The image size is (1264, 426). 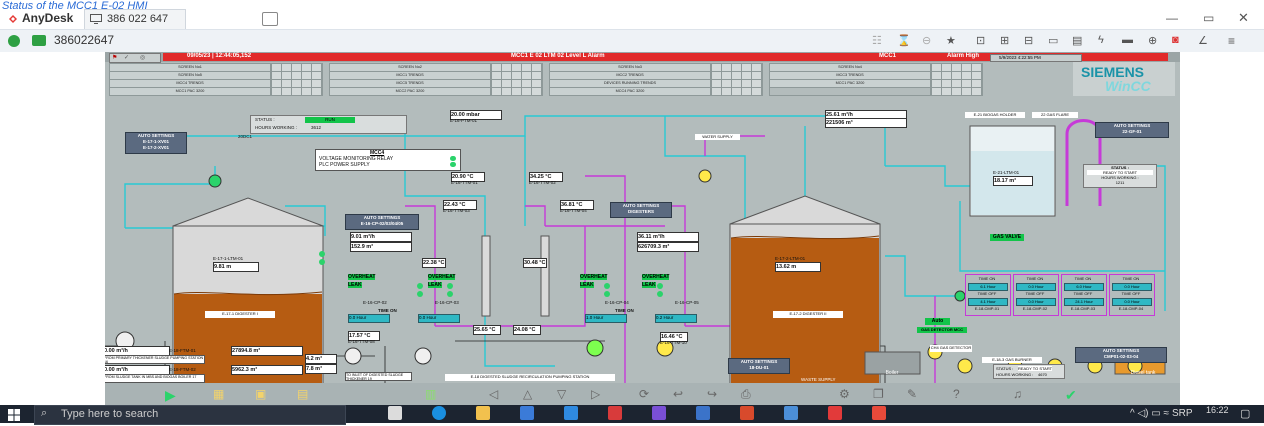 What do you see at coordinates (877, 40) in the screenshot?
I see `chat-icon: ☷` at bounding box center [877, 40].